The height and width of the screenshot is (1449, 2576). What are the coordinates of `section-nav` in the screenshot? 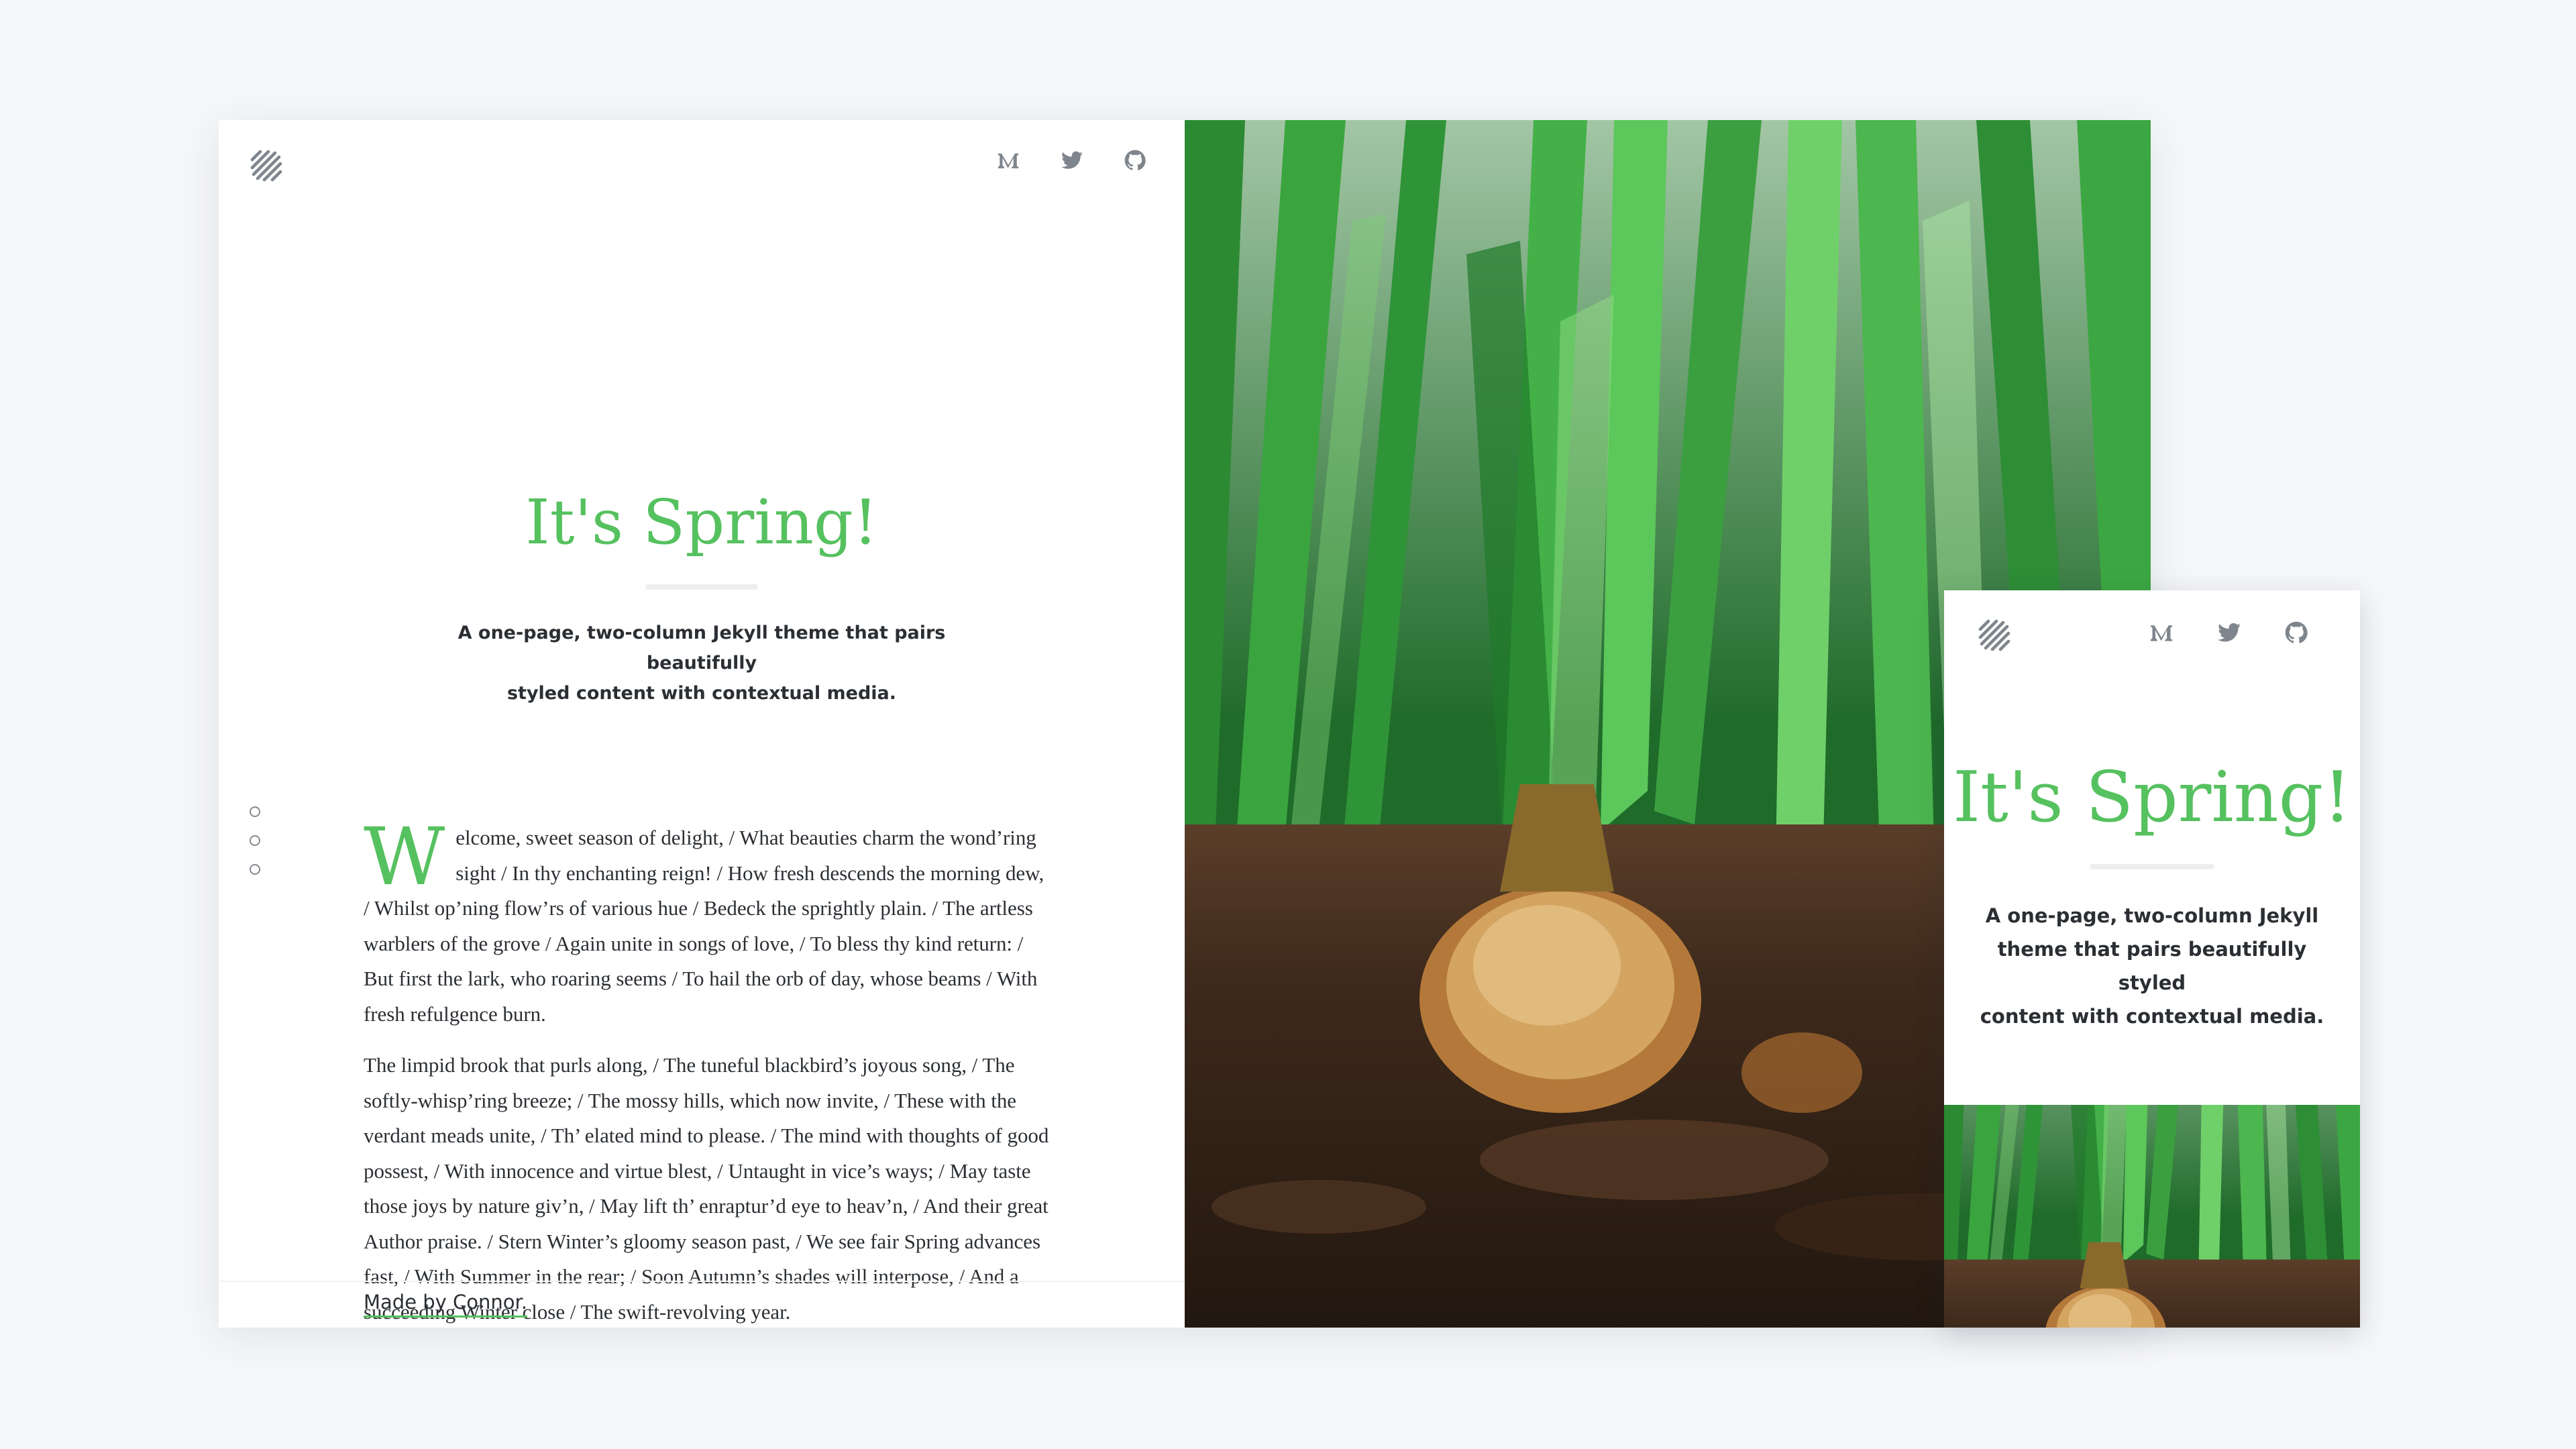 It's located at (255, 849).